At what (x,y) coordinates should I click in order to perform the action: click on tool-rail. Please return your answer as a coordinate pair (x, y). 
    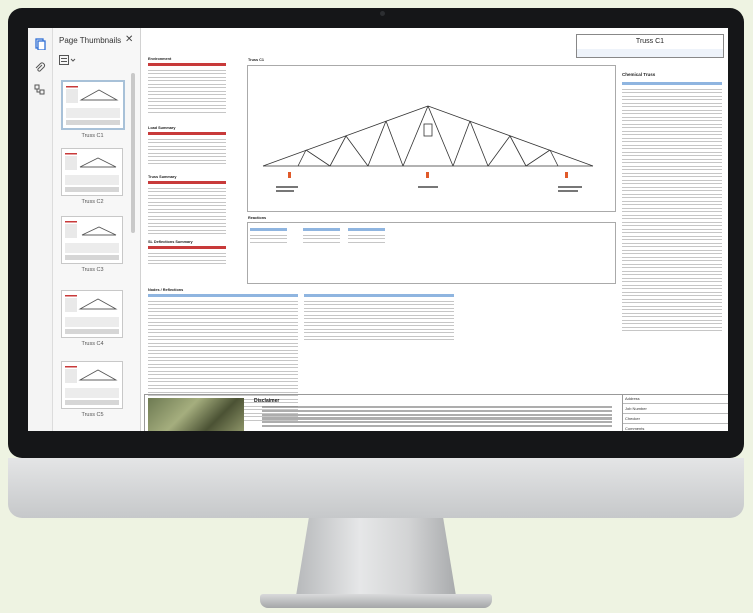
    Looking at the image, I should click on (40, 229).